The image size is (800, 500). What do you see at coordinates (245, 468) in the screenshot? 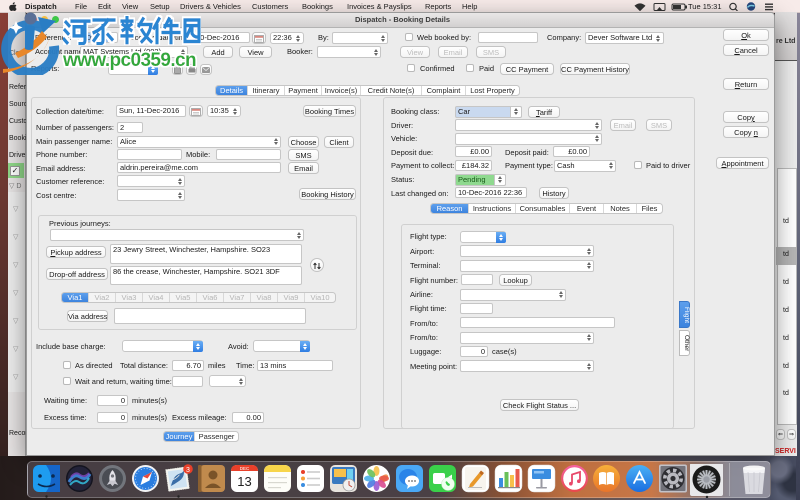
I see `svg-text: DEC` at bounding box center [245, 468].